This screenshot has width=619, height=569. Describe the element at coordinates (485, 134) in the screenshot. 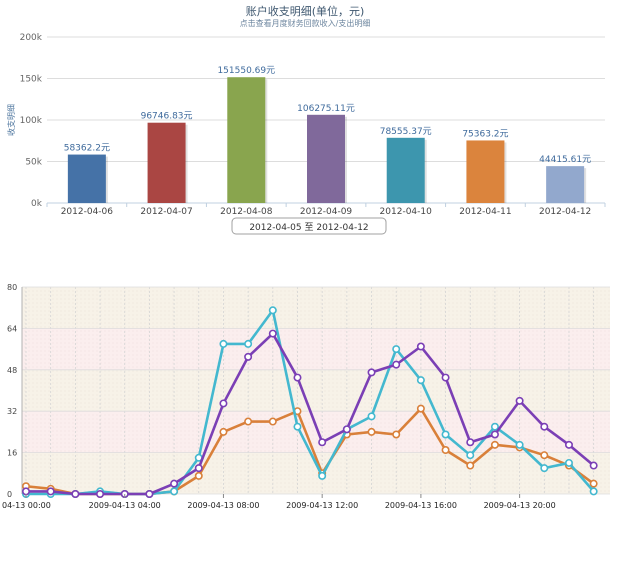

I see `data-label: 75363.2元` at that location.